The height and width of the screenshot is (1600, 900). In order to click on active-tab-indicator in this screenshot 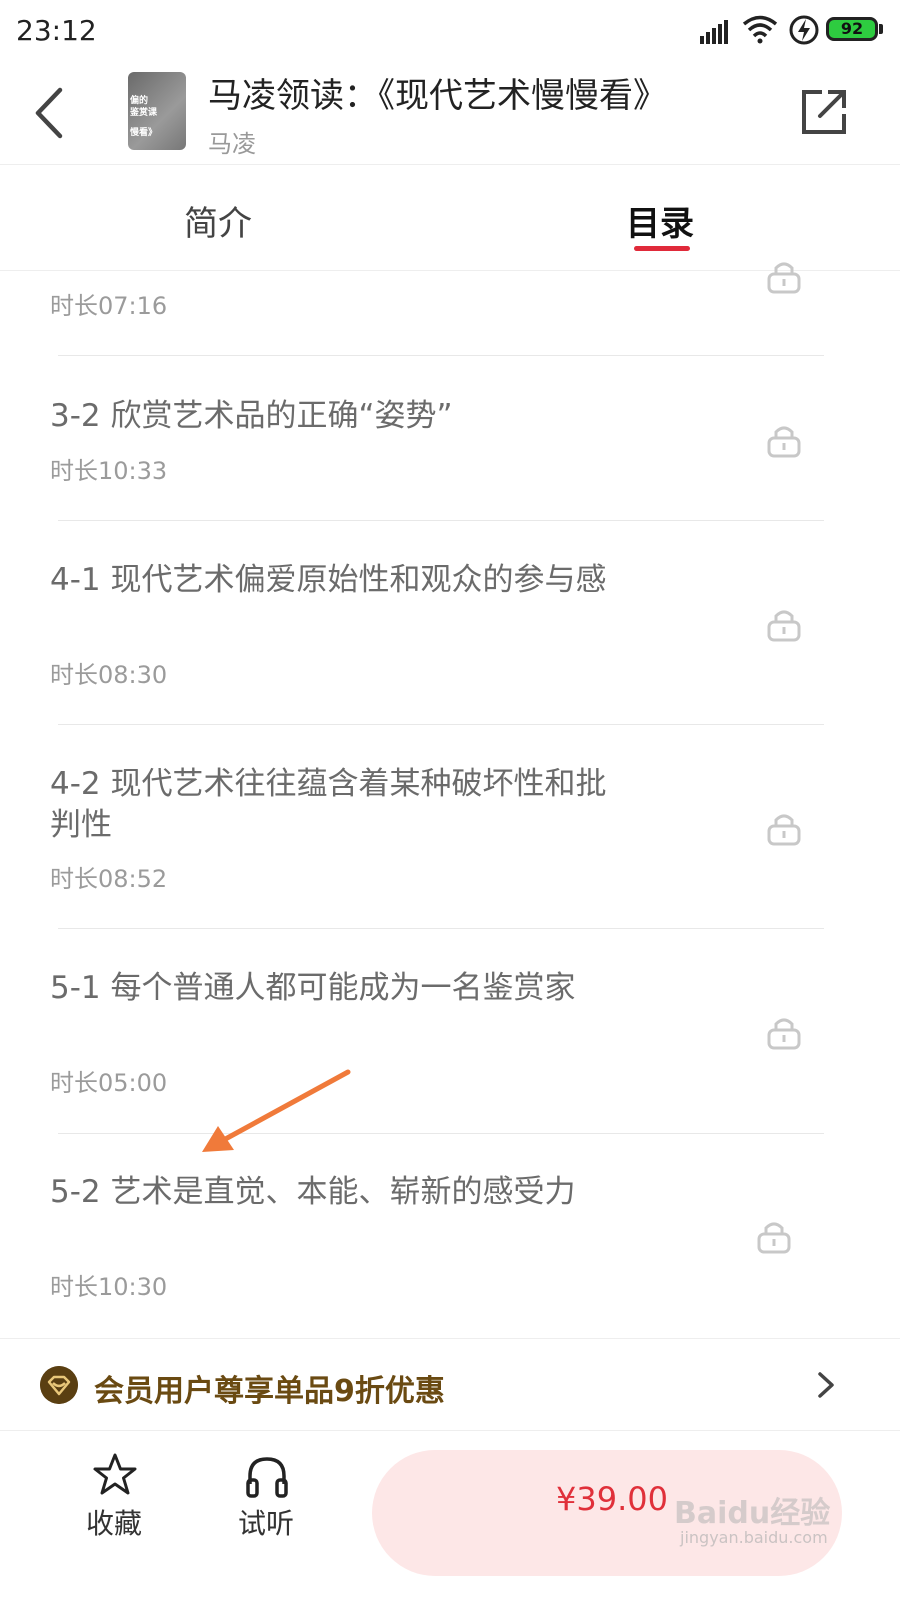, I will do `click(662, 248)`.